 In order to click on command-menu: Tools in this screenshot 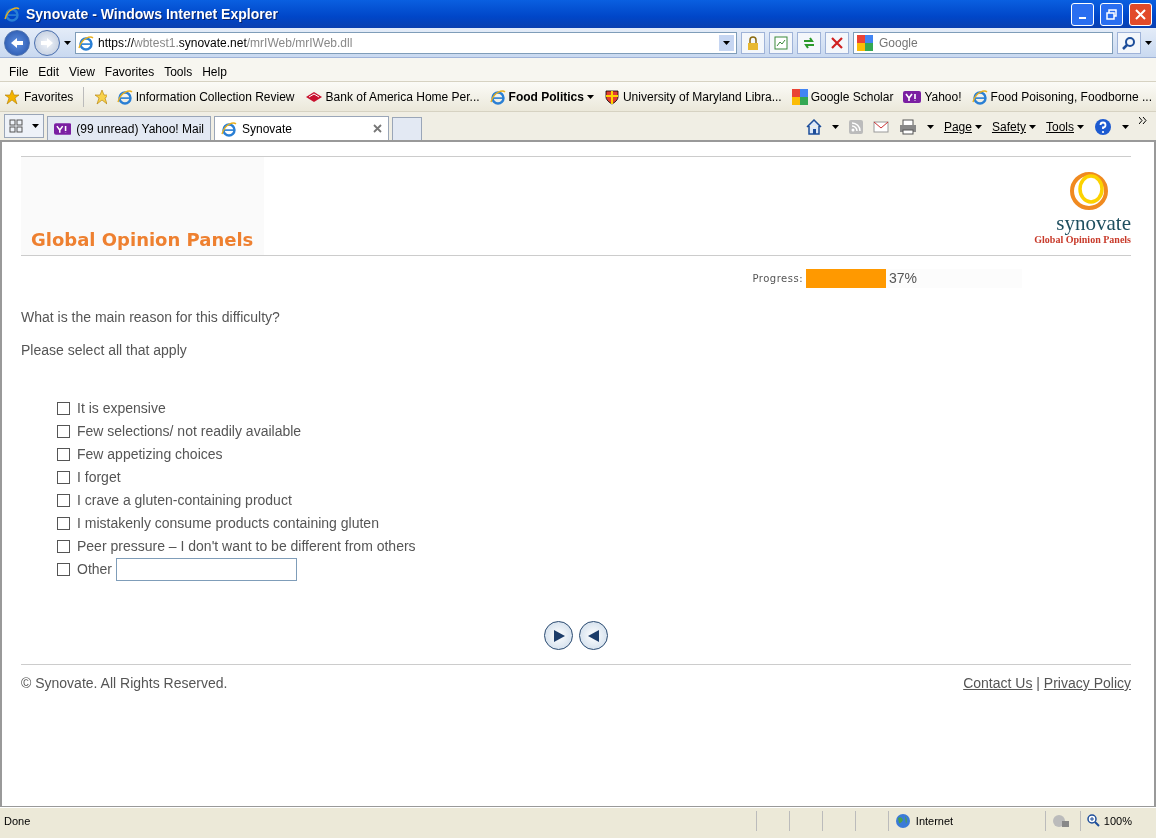, I will do `click(1065, 127)`.